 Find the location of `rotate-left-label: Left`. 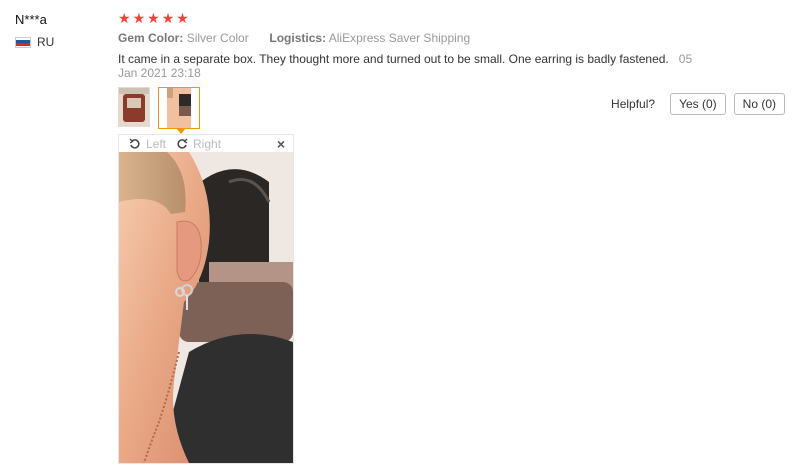

rotate-left-label: Left is located at coordinates (156, 144).